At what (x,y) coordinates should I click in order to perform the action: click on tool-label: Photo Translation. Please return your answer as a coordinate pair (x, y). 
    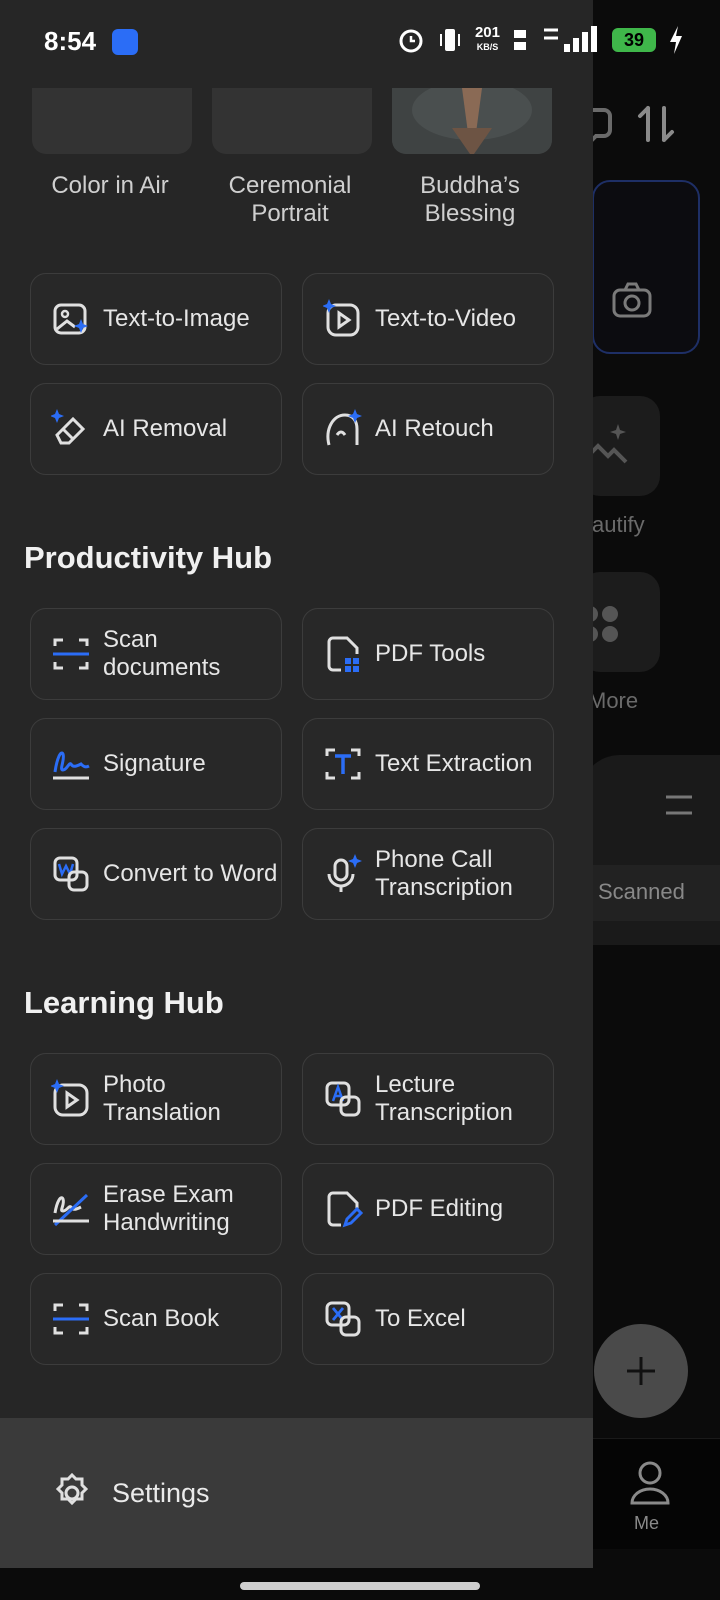
    Looking at the image, I should click on (162, 1098).